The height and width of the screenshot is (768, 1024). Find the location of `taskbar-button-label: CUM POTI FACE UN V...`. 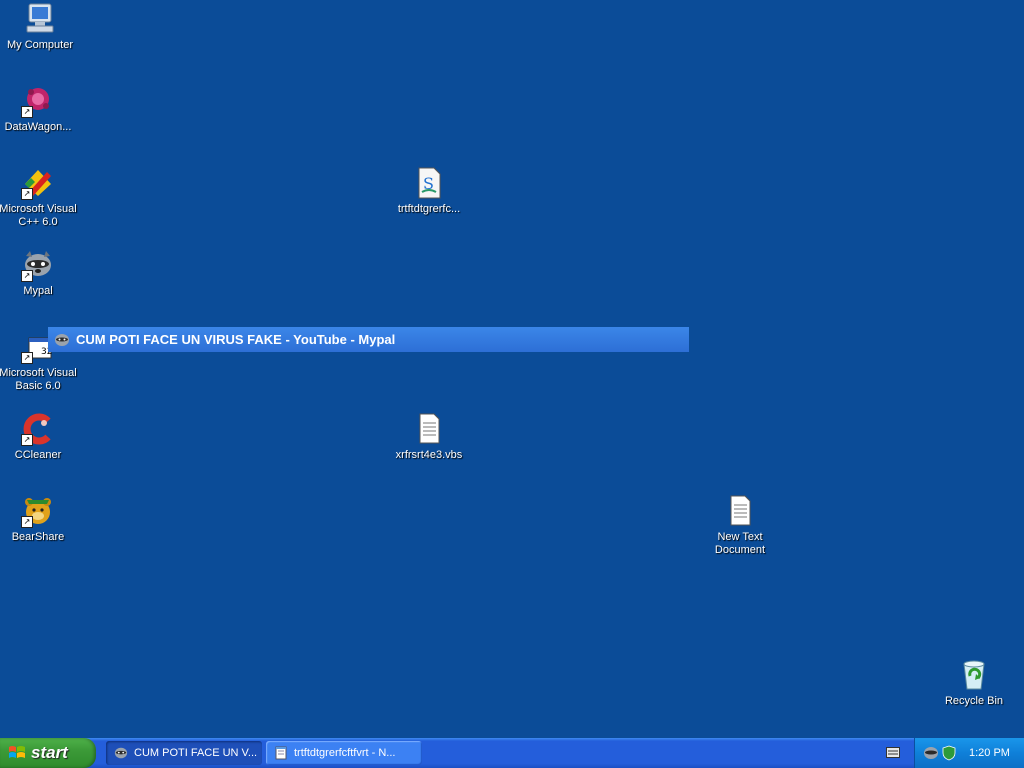

taskbar-button-label: CUM POTI FACE UN V... is located at coordinates (196, 753).